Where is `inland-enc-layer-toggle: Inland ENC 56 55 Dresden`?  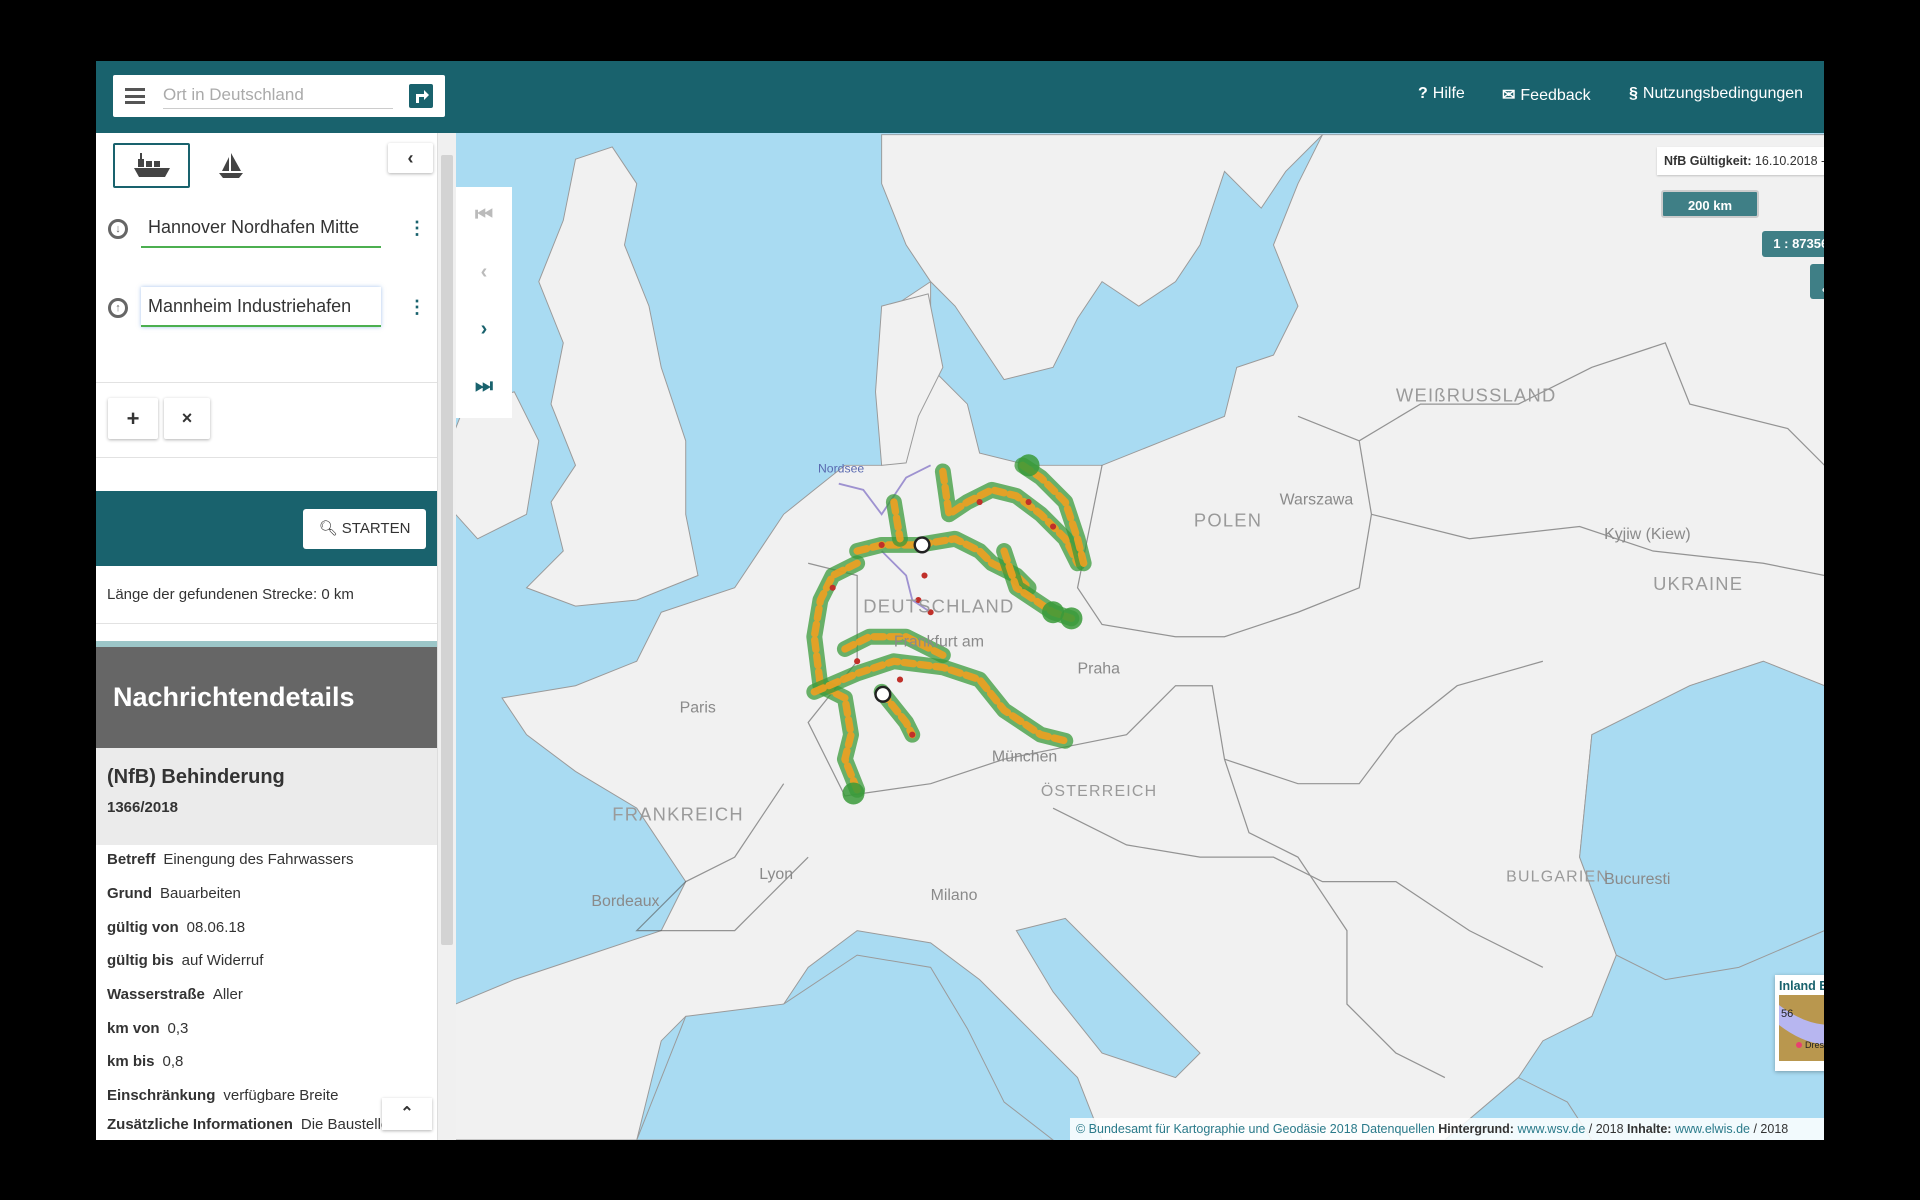
inland-enc-layer-toggle: Inland ENC 56 55 Dresden is located at coordinates (1799, 1023).